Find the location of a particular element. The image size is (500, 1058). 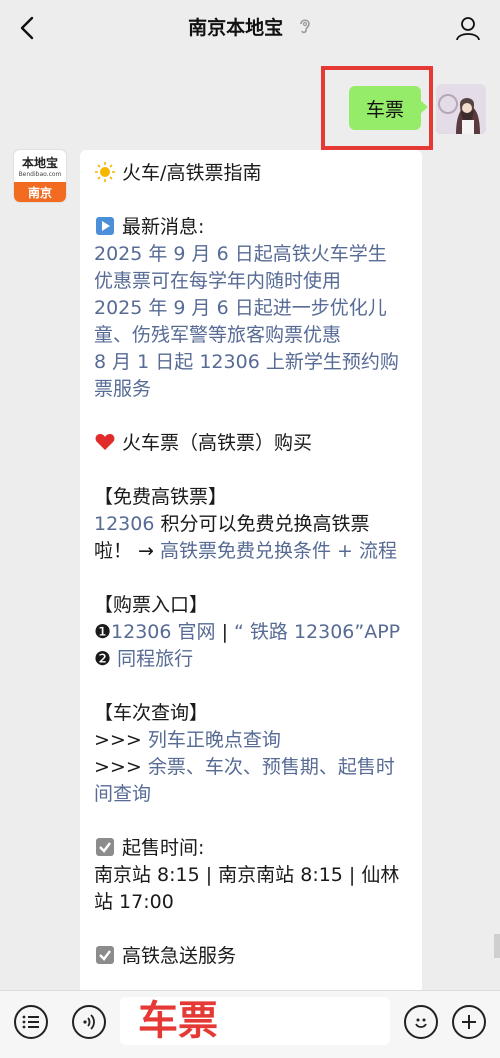

plus-icon is located at coordinates (469, 1022).